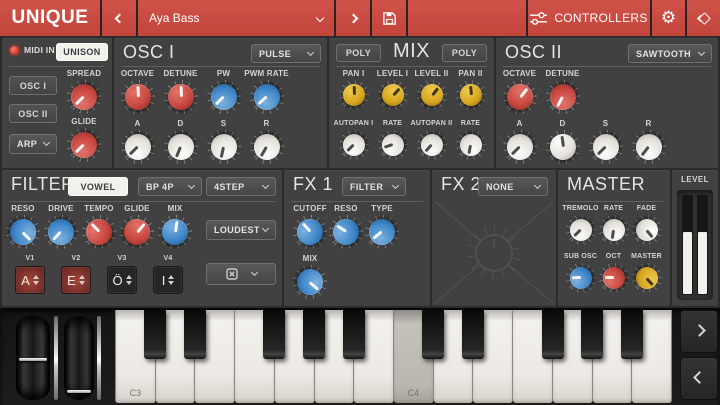 The width and height of the screenshot is (720, 405). Describe the element at coordinates (346, 232) in the screenshot. I see `fx1-reso-knob` at that location.